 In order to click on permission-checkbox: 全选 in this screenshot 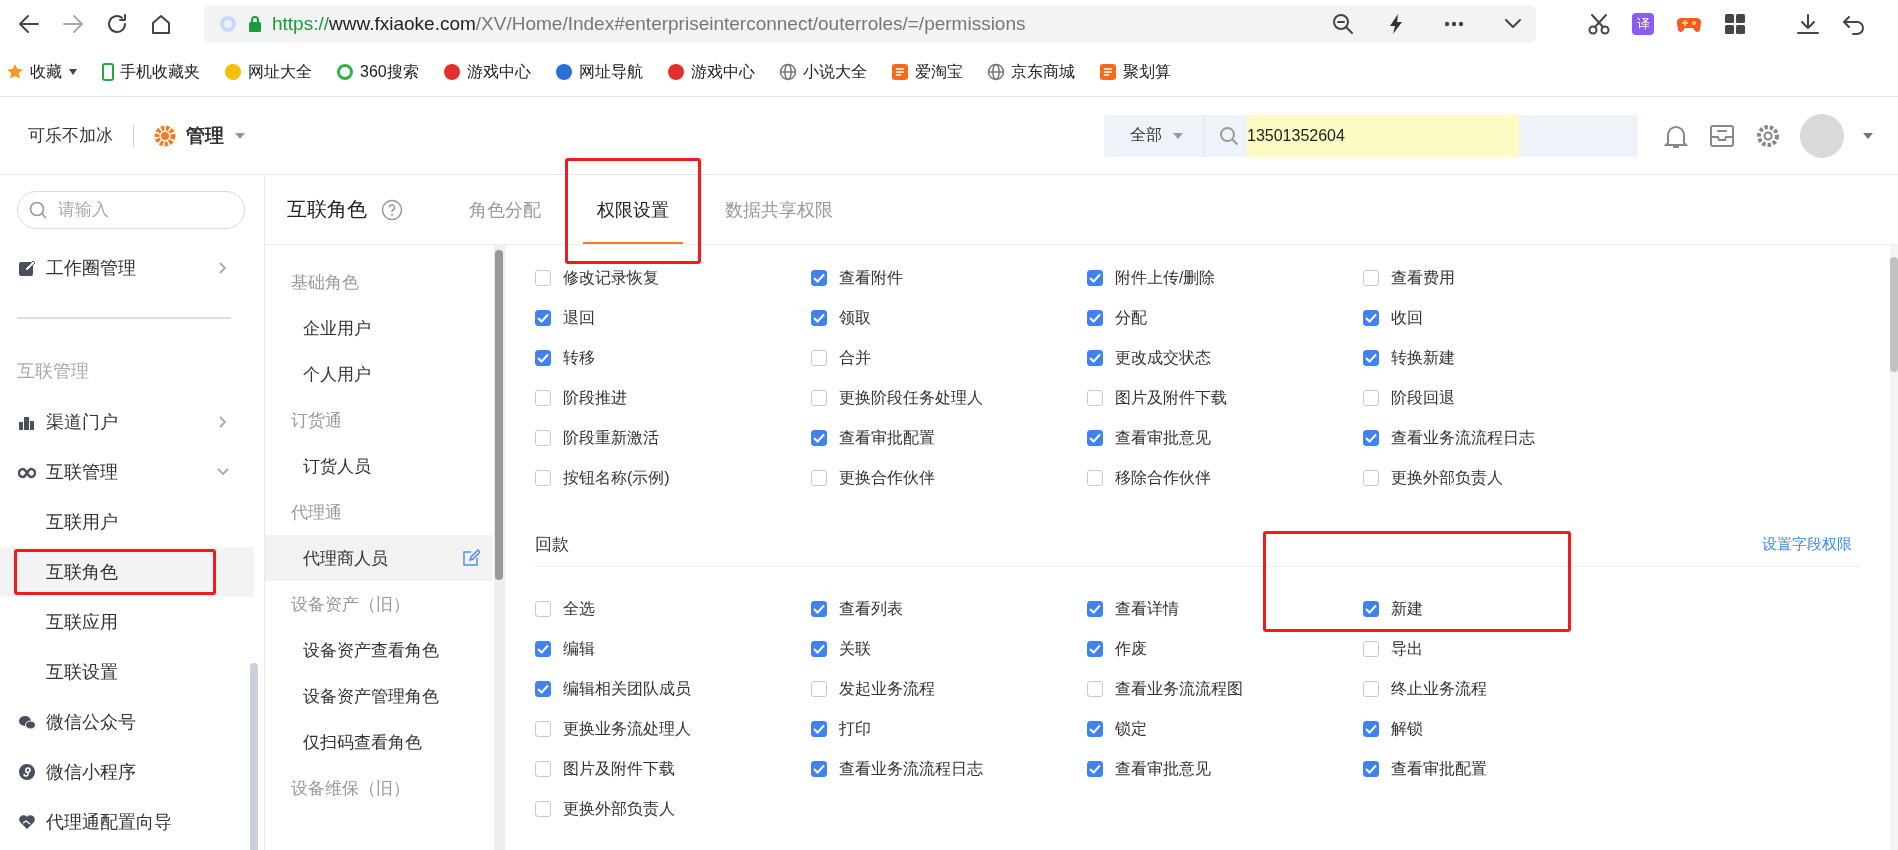, I will do `click(565, 609)`.